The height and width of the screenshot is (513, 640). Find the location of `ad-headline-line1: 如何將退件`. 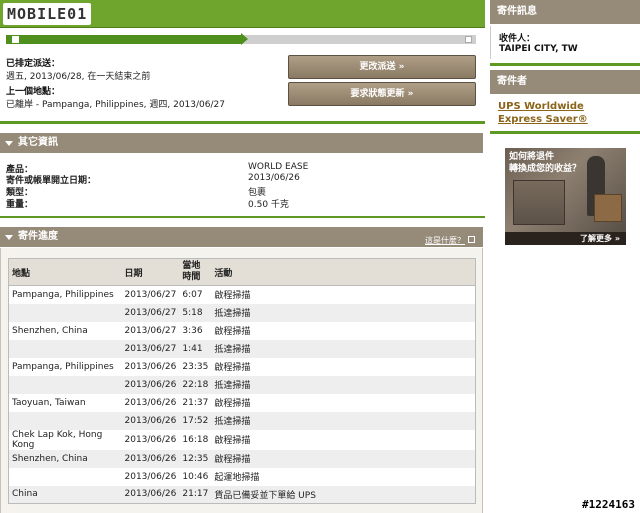

ad-headline-line1: 如何將退件 is located at coordinates (532, 157).